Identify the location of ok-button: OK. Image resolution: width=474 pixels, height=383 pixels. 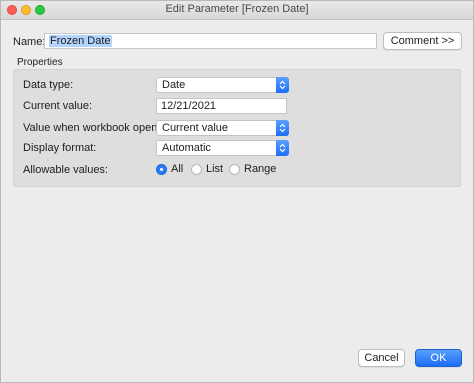
(438, 358).